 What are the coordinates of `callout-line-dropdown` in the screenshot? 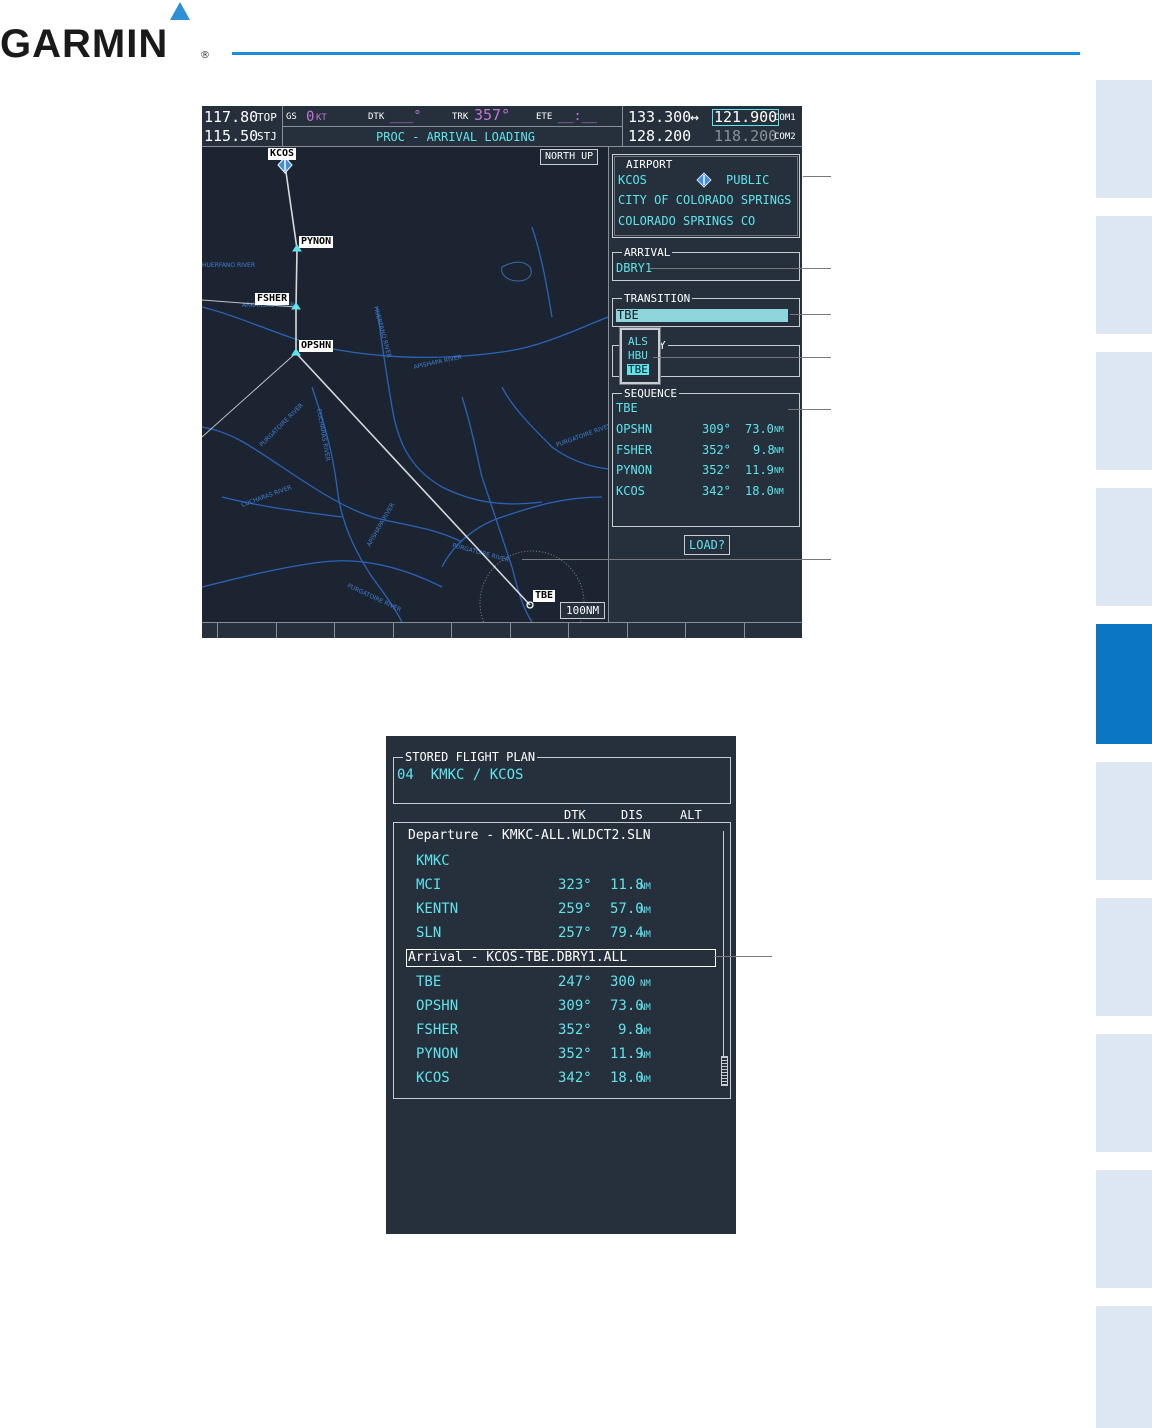 It's located at (742, 357).